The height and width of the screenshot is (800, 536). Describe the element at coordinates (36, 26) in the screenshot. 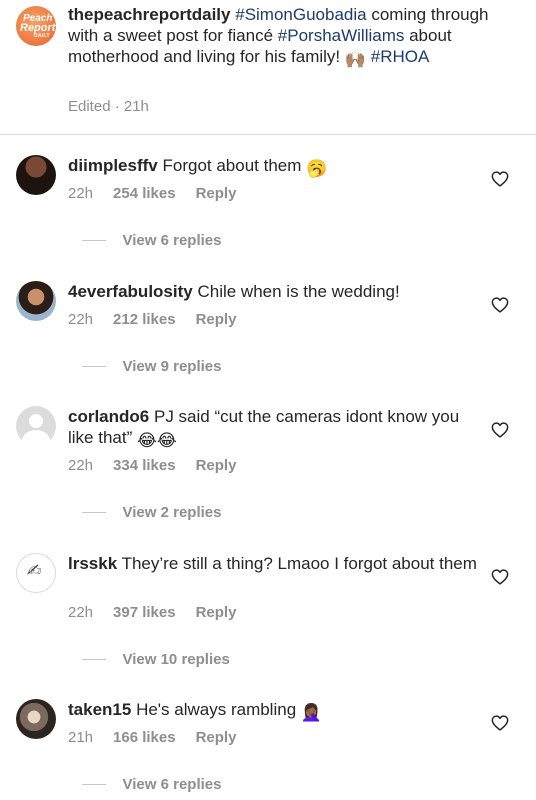

I see `post-author-avatar: Peach Report DAILY` at that location.